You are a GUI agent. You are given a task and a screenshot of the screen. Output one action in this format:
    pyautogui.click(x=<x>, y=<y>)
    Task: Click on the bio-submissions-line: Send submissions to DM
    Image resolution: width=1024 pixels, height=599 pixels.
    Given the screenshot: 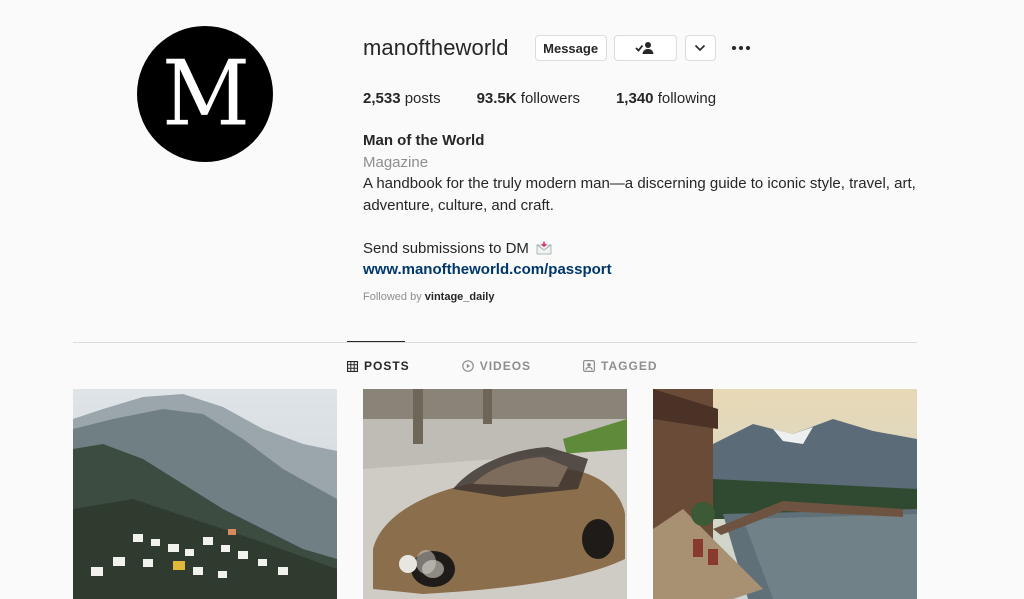 What is the action you would take?
    pyautogui.click(x=643, y=249)
    